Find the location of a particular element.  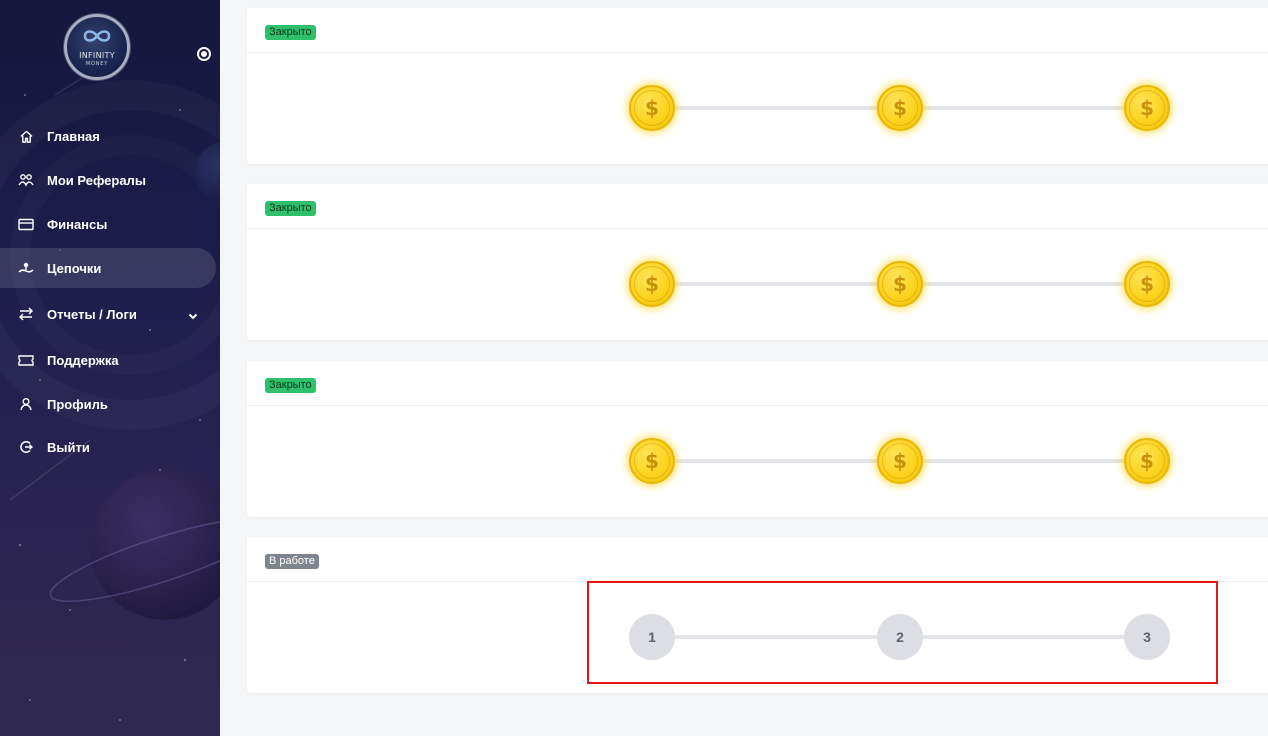

toggle-dot is located at coordinates (204, 54).